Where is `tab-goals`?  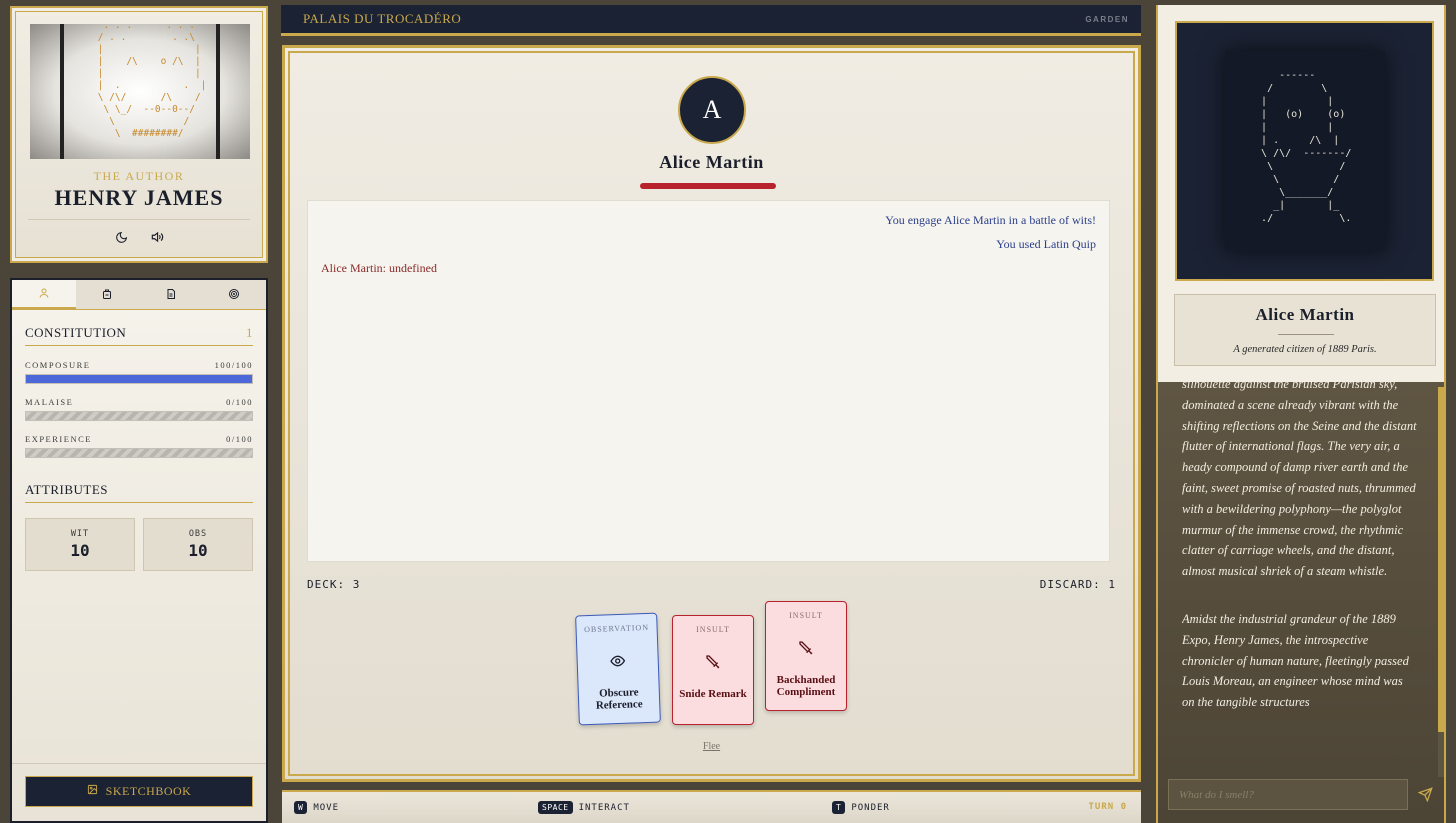 tab-goals is located at coordinates (234, 294).